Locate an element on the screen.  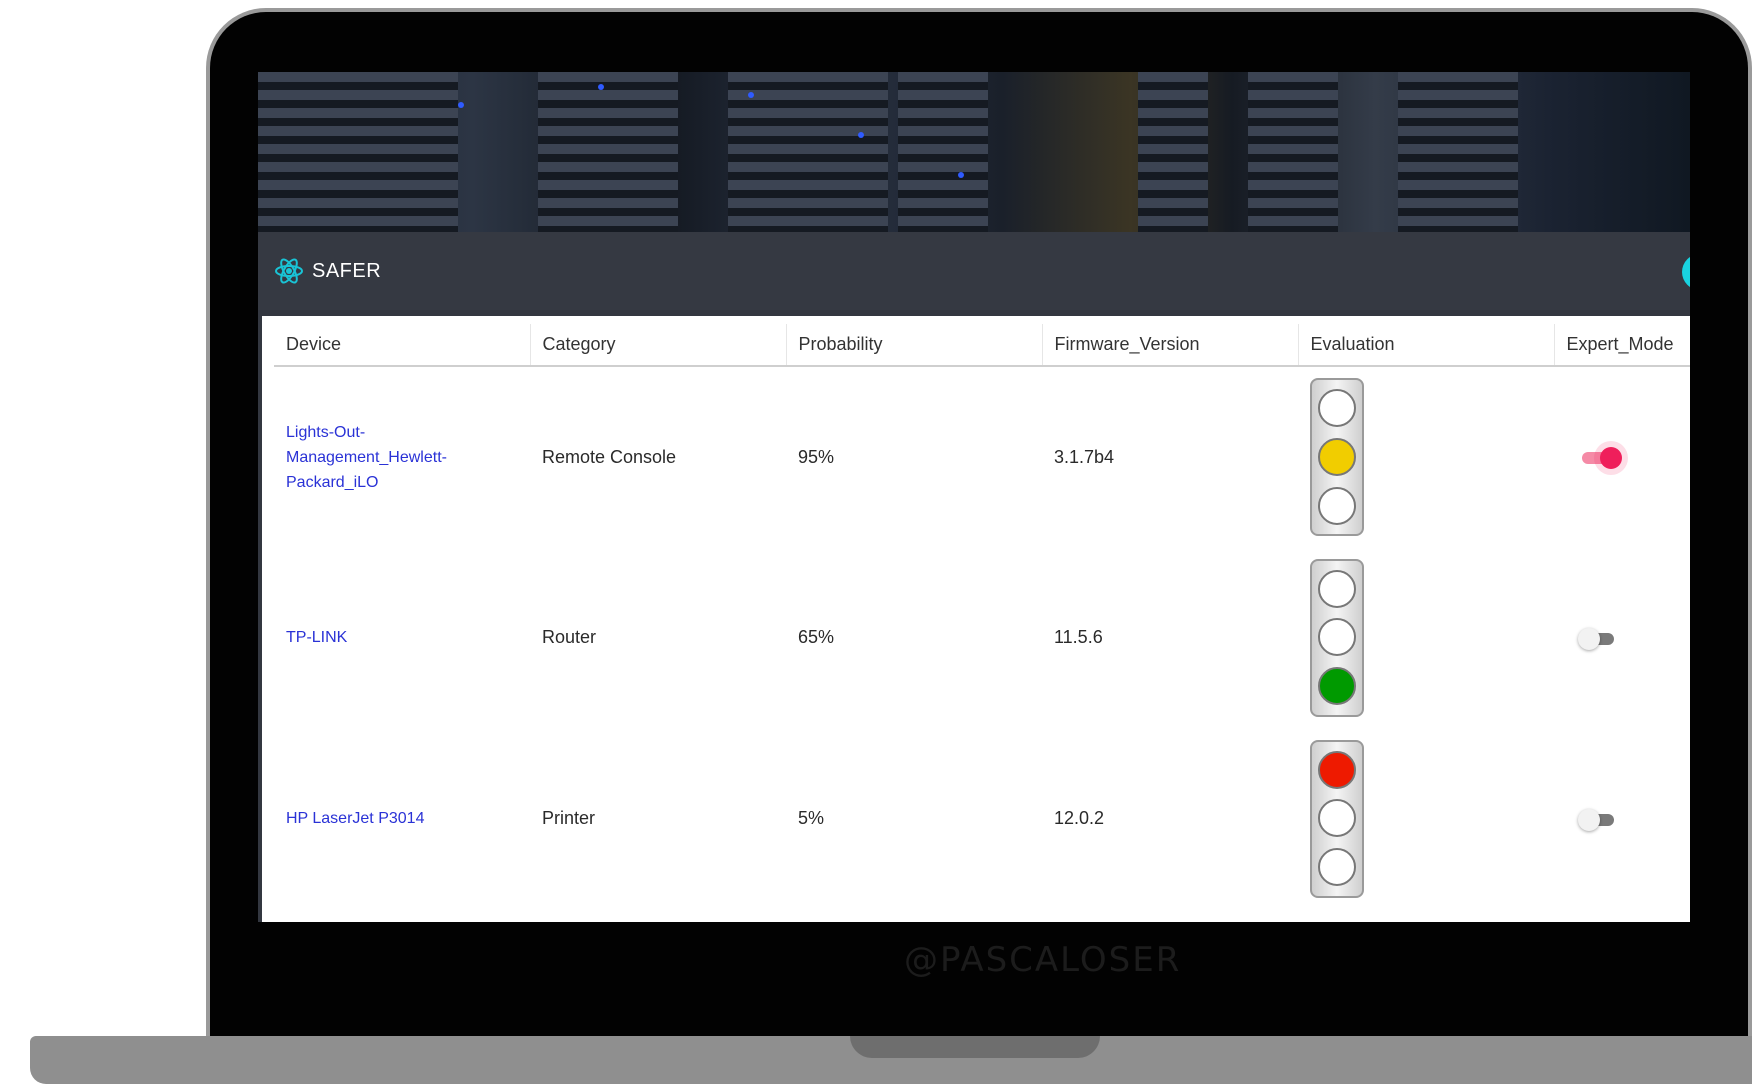
probability-cell: 65% is located at coordinates (816, 637).